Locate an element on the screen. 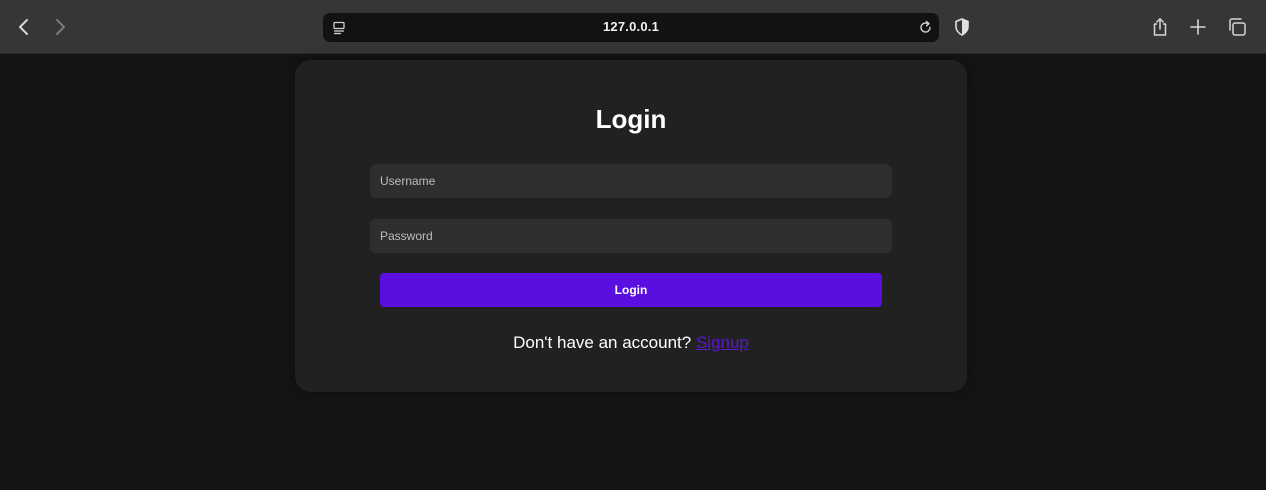 The image size is (1266, 490). back-icon is located at coordinates (23, 27).